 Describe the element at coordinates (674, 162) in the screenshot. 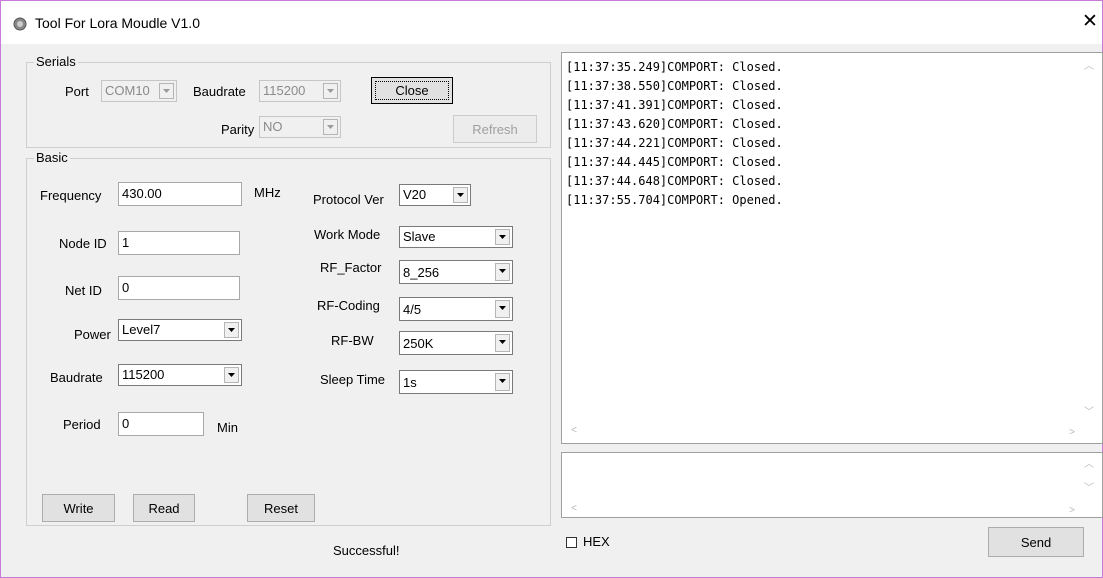

I see `log-line: [11:37:44.445]COMPORT: Closed.` at that location.